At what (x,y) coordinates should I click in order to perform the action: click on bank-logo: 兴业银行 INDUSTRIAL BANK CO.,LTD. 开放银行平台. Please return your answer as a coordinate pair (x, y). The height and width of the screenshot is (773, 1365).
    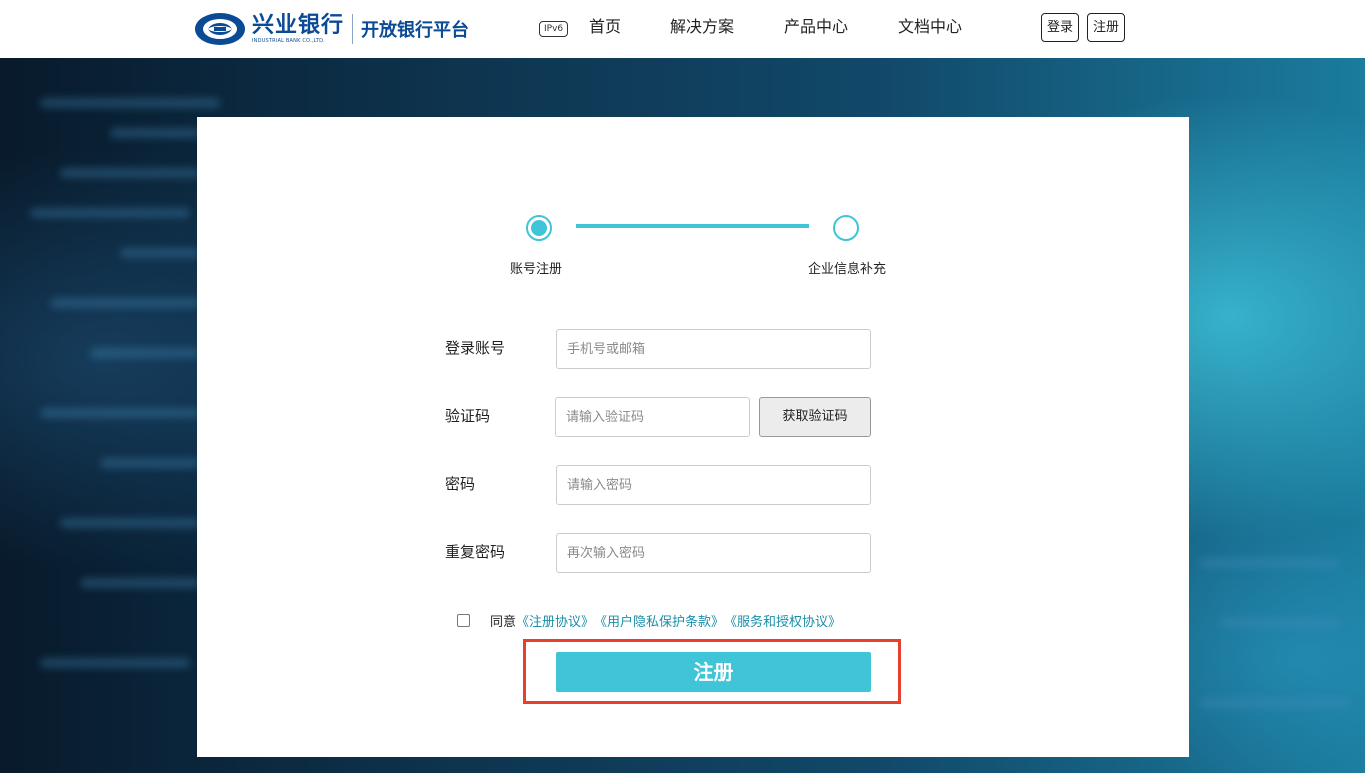
    Looking at the image, I should click on (331, 29).